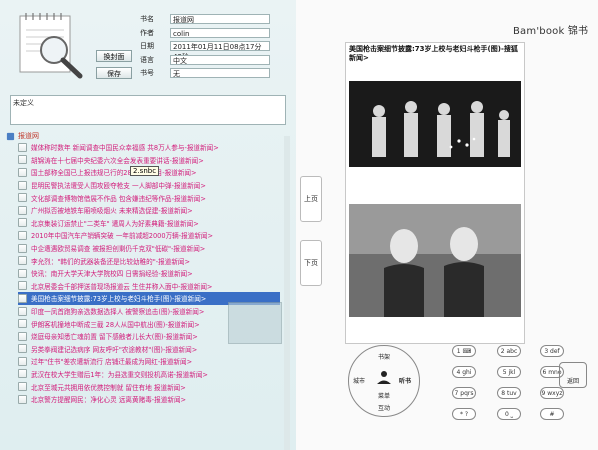 Image resolution: width=598 pixels, height=450 pixels. What do you see at coordinates (220, 33) in the screenshot?
I see `meta-author-field: colin` at bounding box center [220, 33].